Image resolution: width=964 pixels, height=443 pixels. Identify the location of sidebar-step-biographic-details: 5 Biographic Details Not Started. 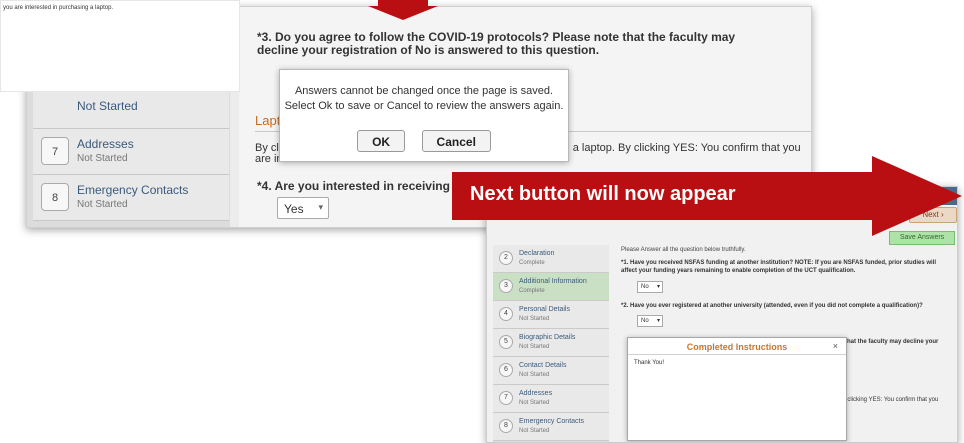
(551, 343).